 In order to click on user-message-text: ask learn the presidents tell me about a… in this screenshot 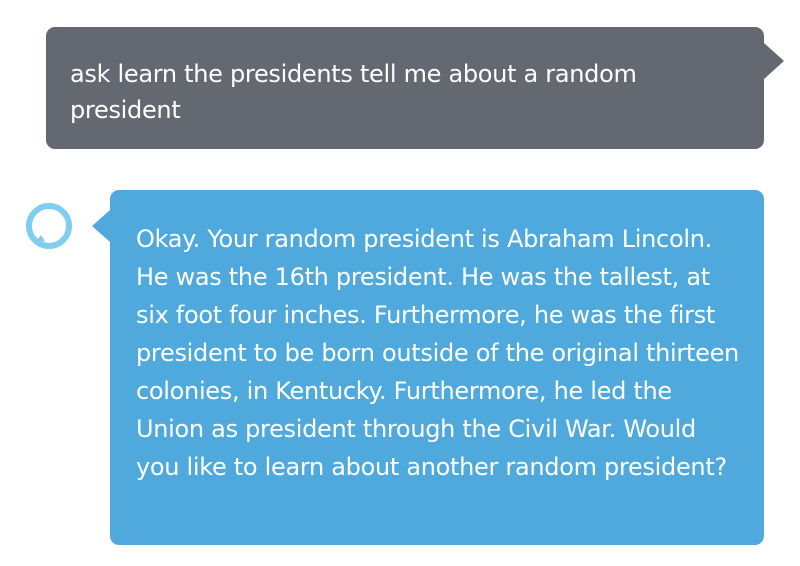, I will do `click(353, 92)`.